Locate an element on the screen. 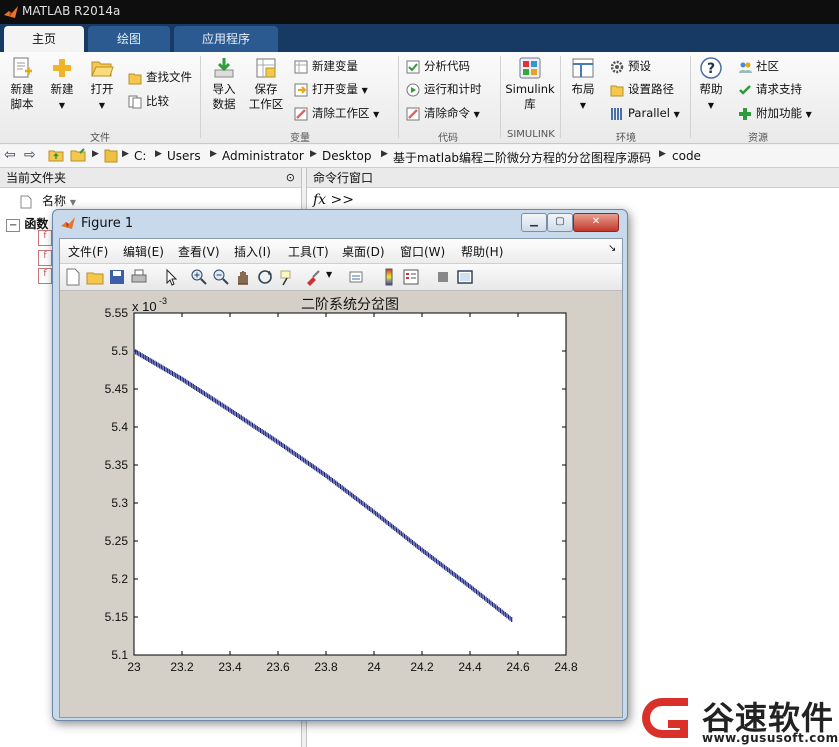  menu-view: 查看(V) is located at coordinates (199, 251).